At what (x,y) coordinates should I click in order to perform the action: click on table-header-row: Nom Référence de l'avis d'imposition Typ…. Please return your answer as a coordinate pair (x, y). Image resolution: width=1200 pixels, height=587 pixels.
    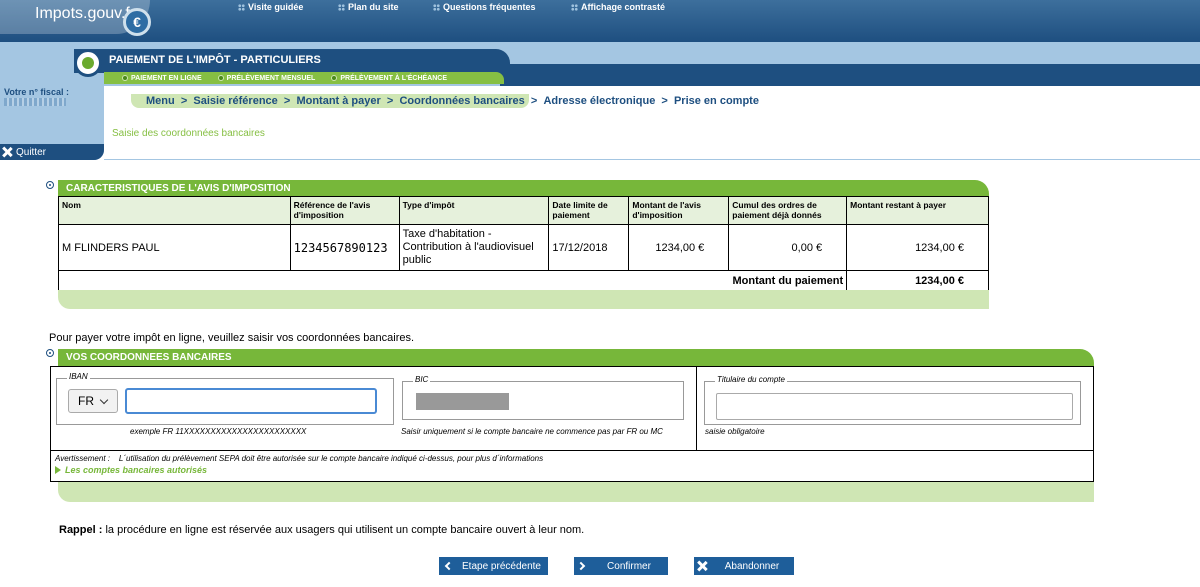
    Looking at the image, I should click on (523, 210).